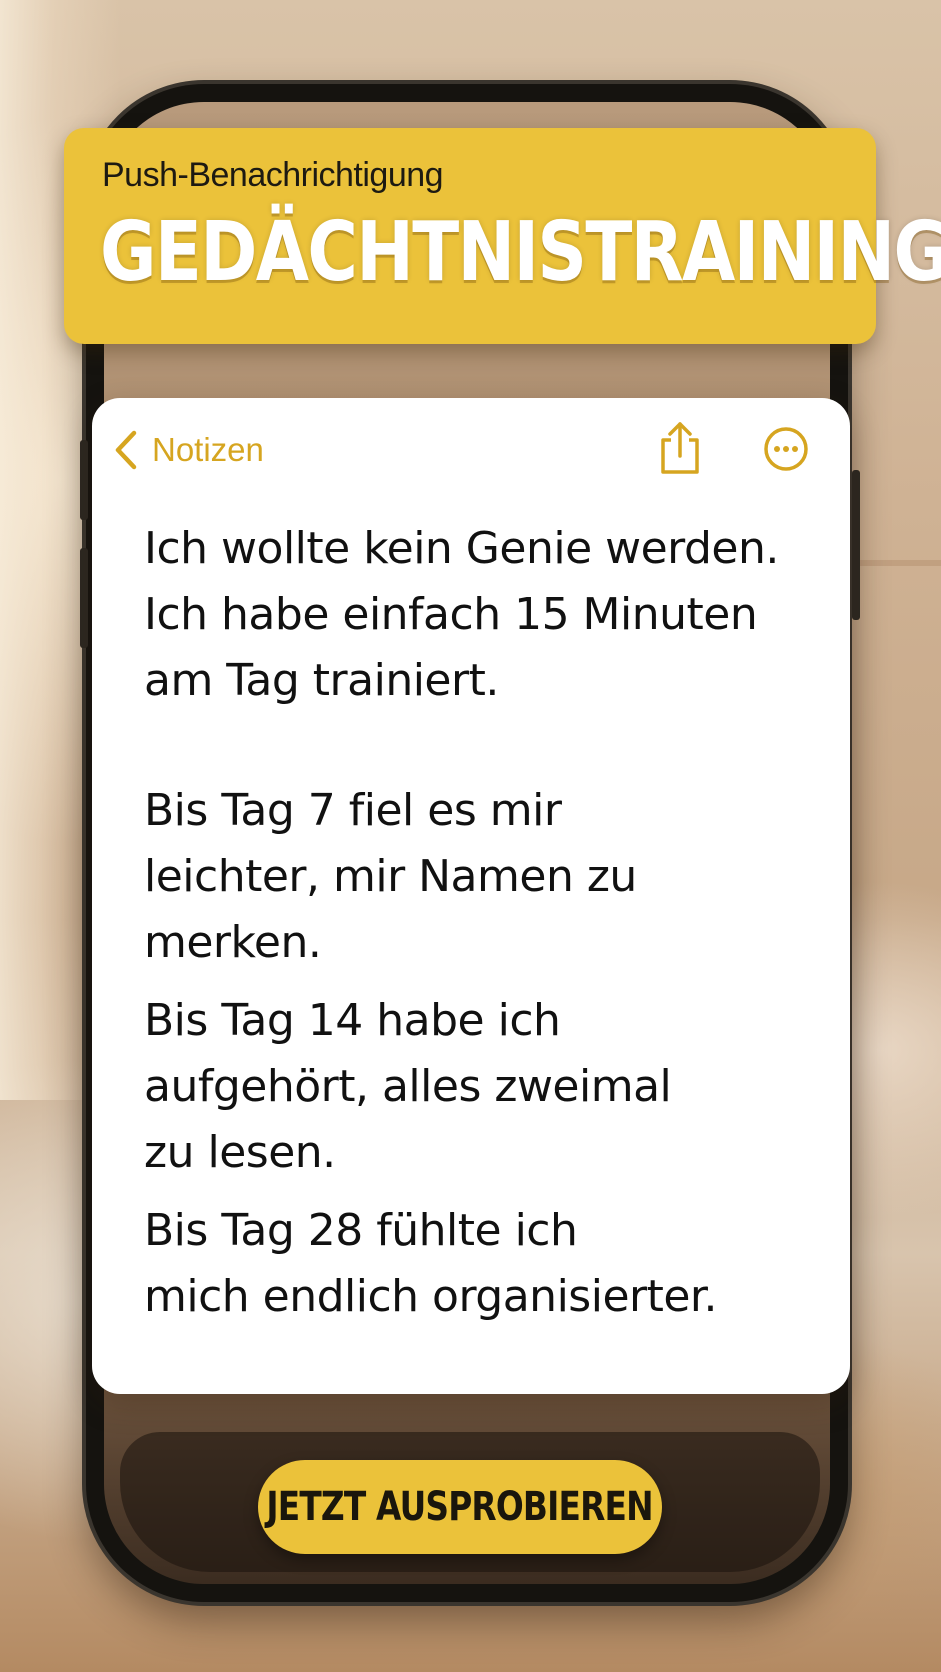 The width and height of the screenshot is (941, 1672). I want to click on note-line: Ich habe einfach 15 Minuten, so click(451, 614).